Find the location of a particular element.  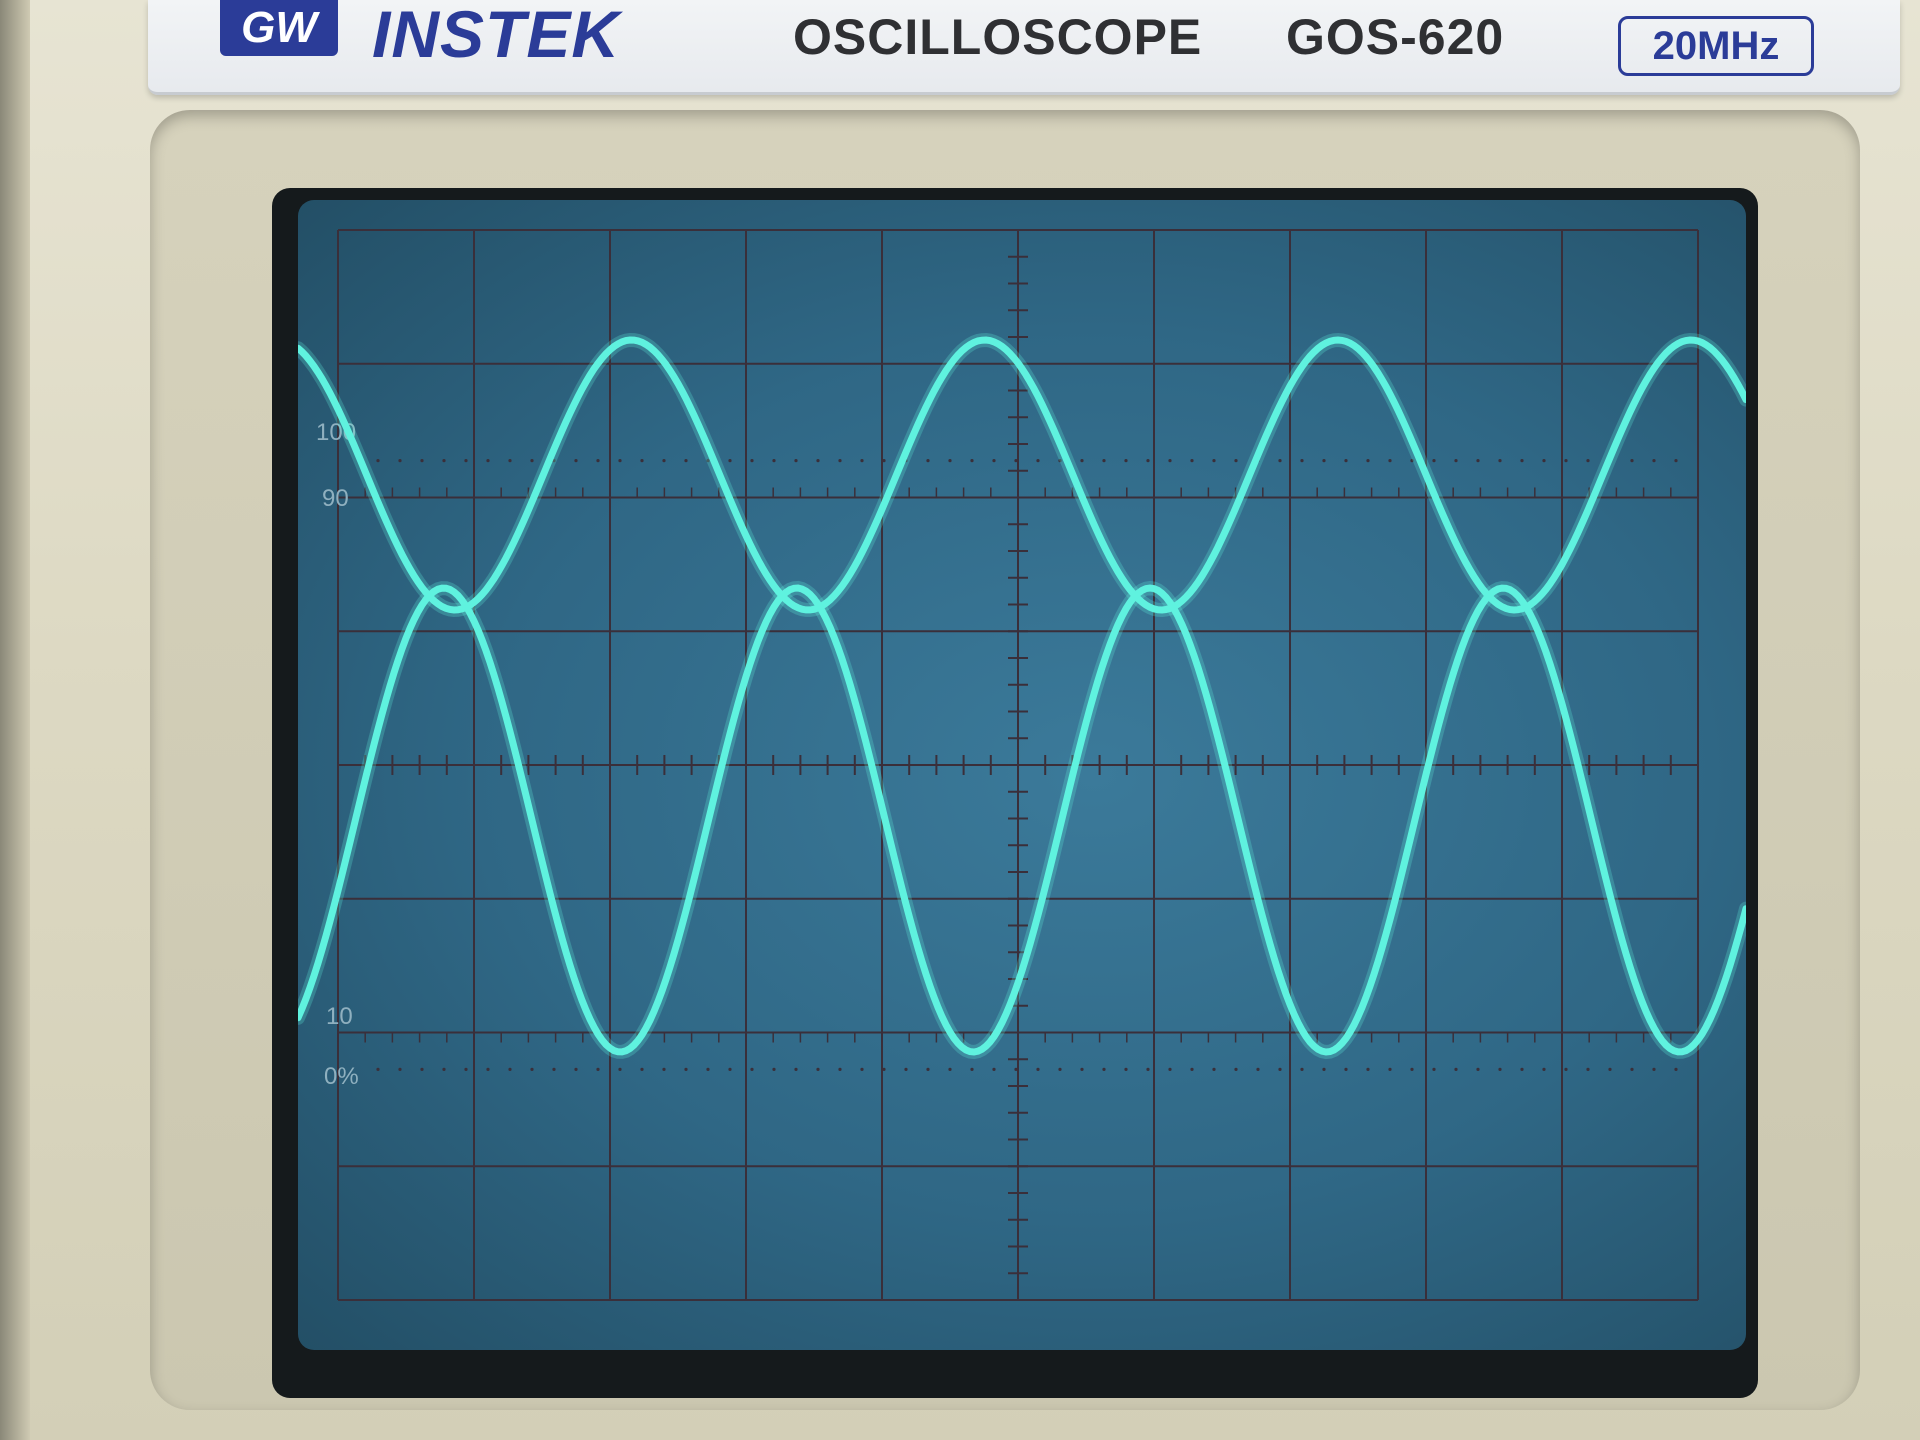

graticule-label-10: 10 is located at coordinates (339, 1016).